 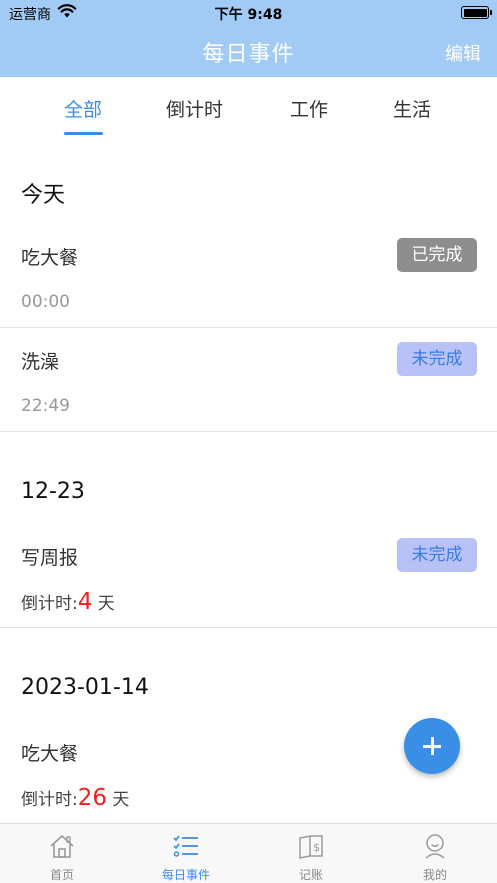 I want to click on tabbar-item-daily-events: 每日事件, so click(x=186, y=853).